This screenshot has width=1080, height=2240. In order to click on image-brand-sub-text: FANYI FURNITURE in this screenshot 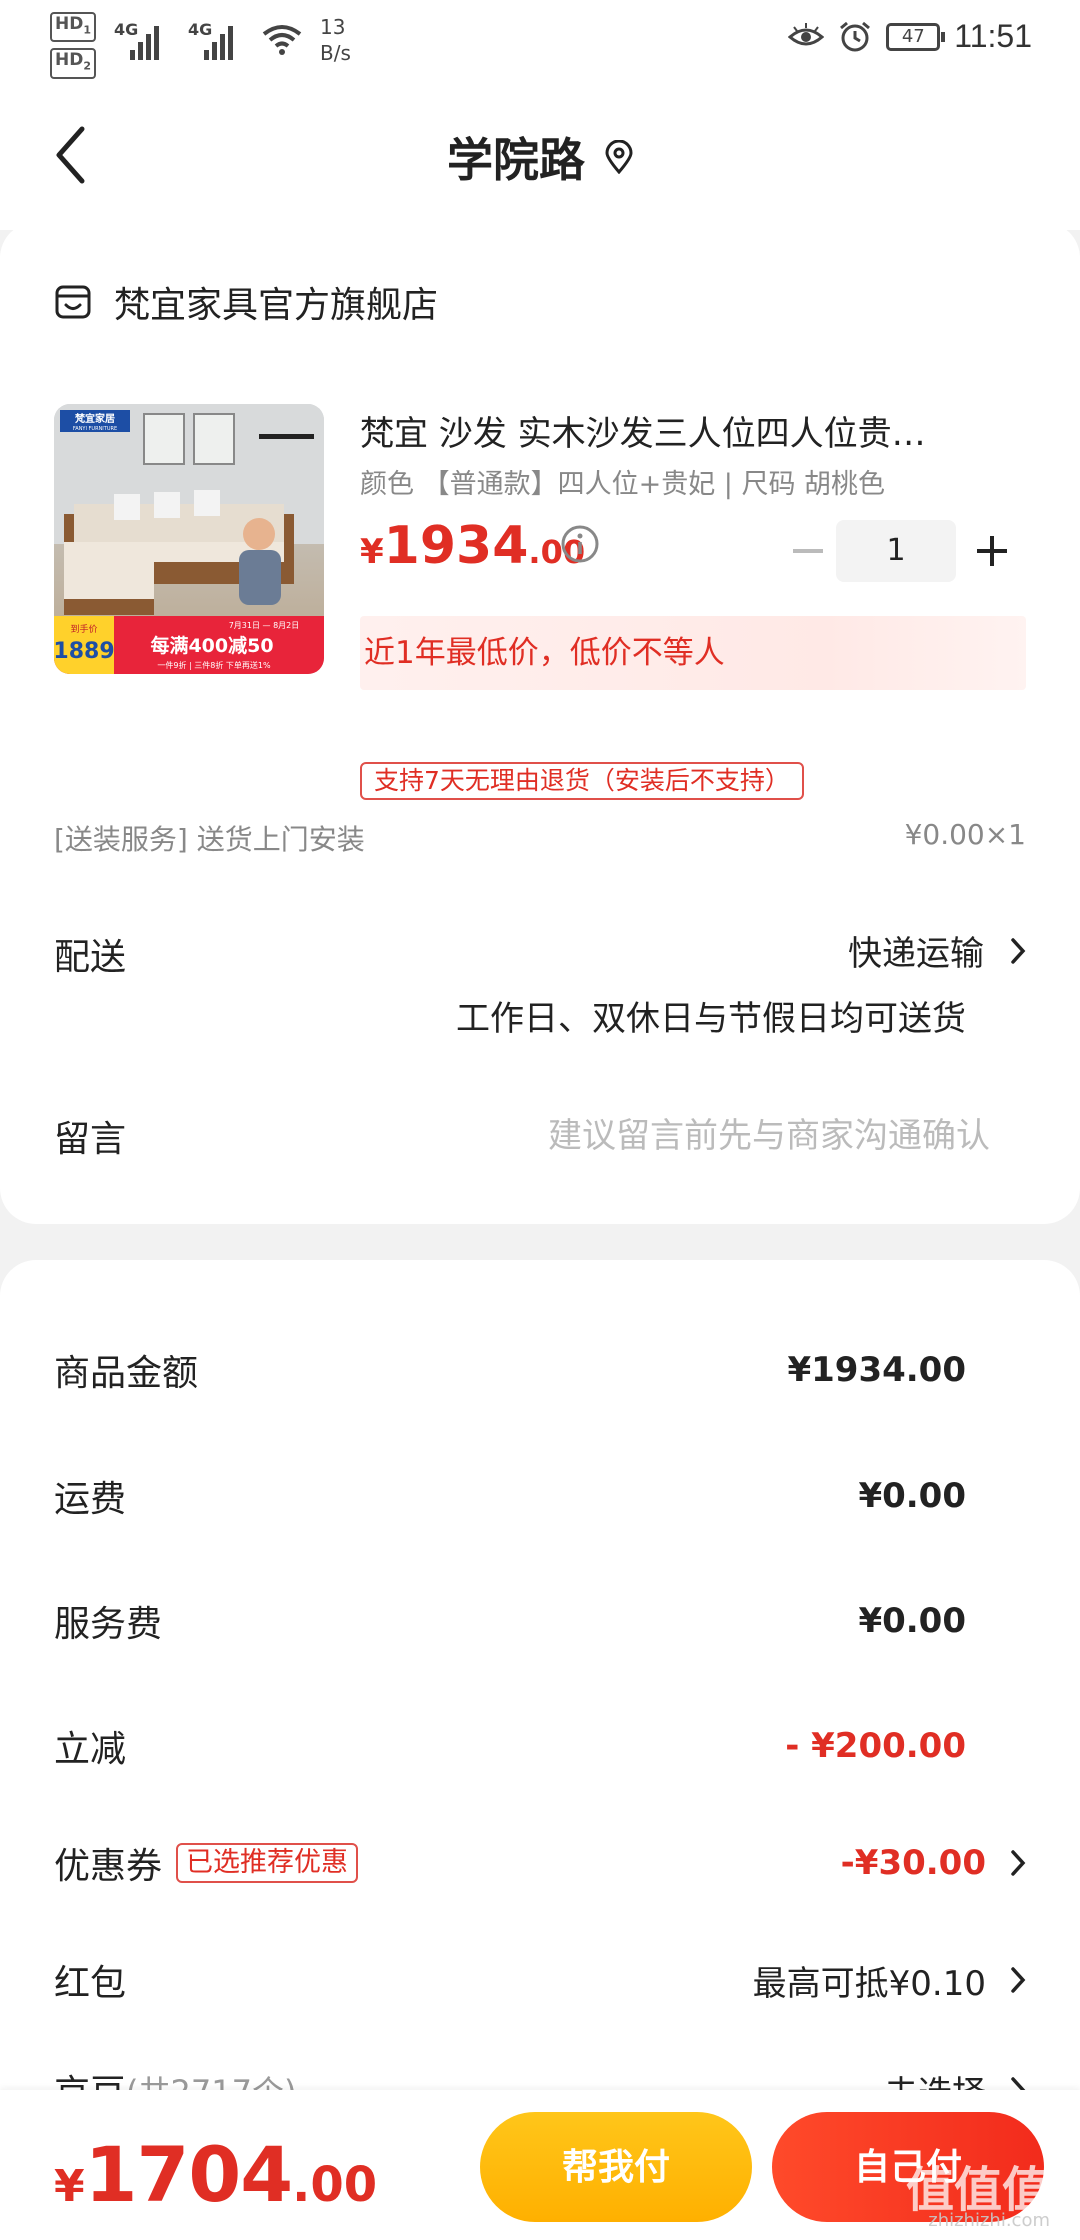, I will do `click(95, 429)`.